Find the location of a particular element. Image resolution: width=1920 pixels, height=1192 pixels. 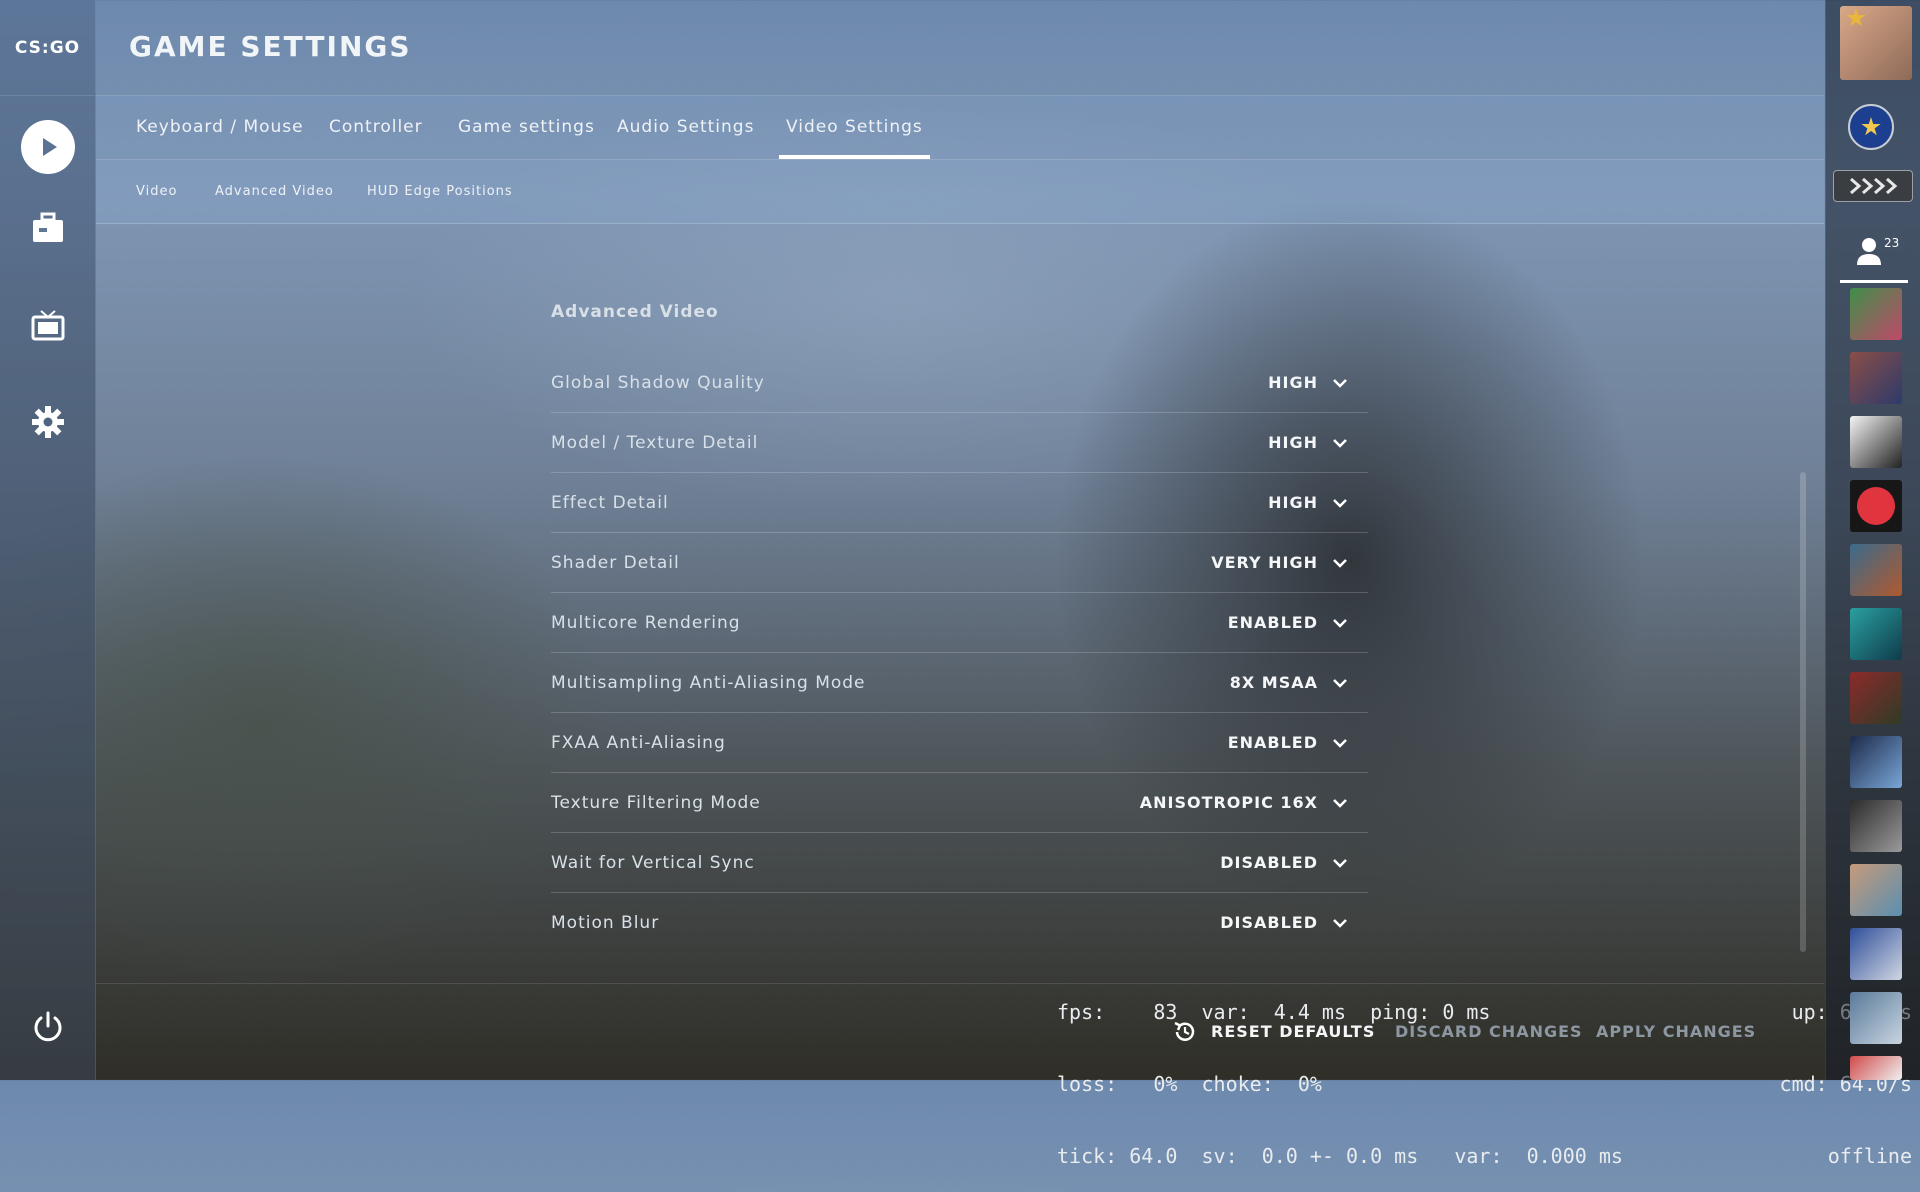

subtab-advanced-video: Advanced Video is located at coordinates (274, 191).